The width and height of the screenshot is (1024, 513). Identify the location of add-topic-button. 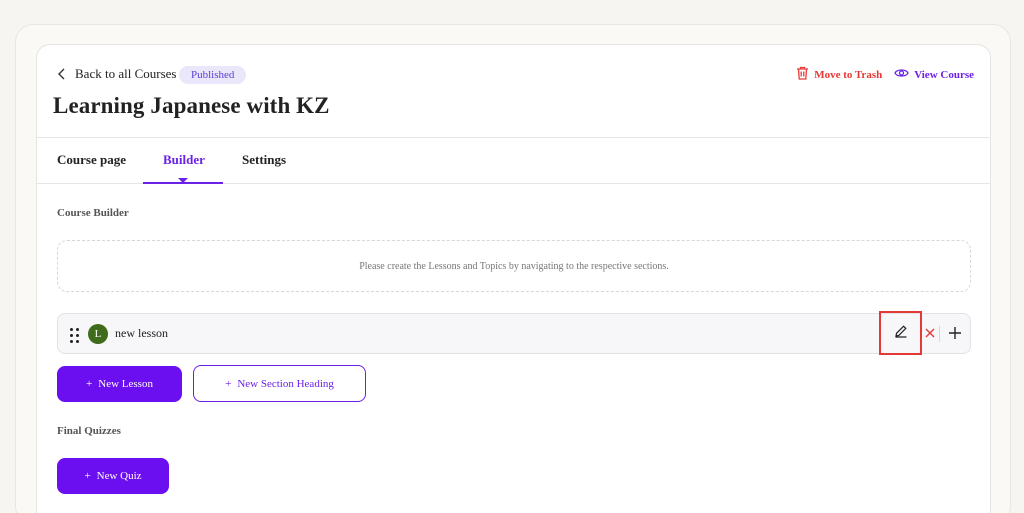
(955, 335).